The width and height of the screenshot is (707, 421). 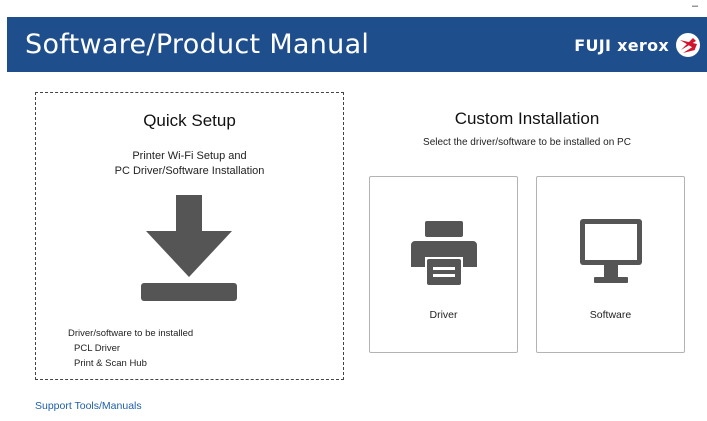 What do you see at coordinates (189, 248) in the screenshot?
I see `download-icon` at bounding box center [189, 248].